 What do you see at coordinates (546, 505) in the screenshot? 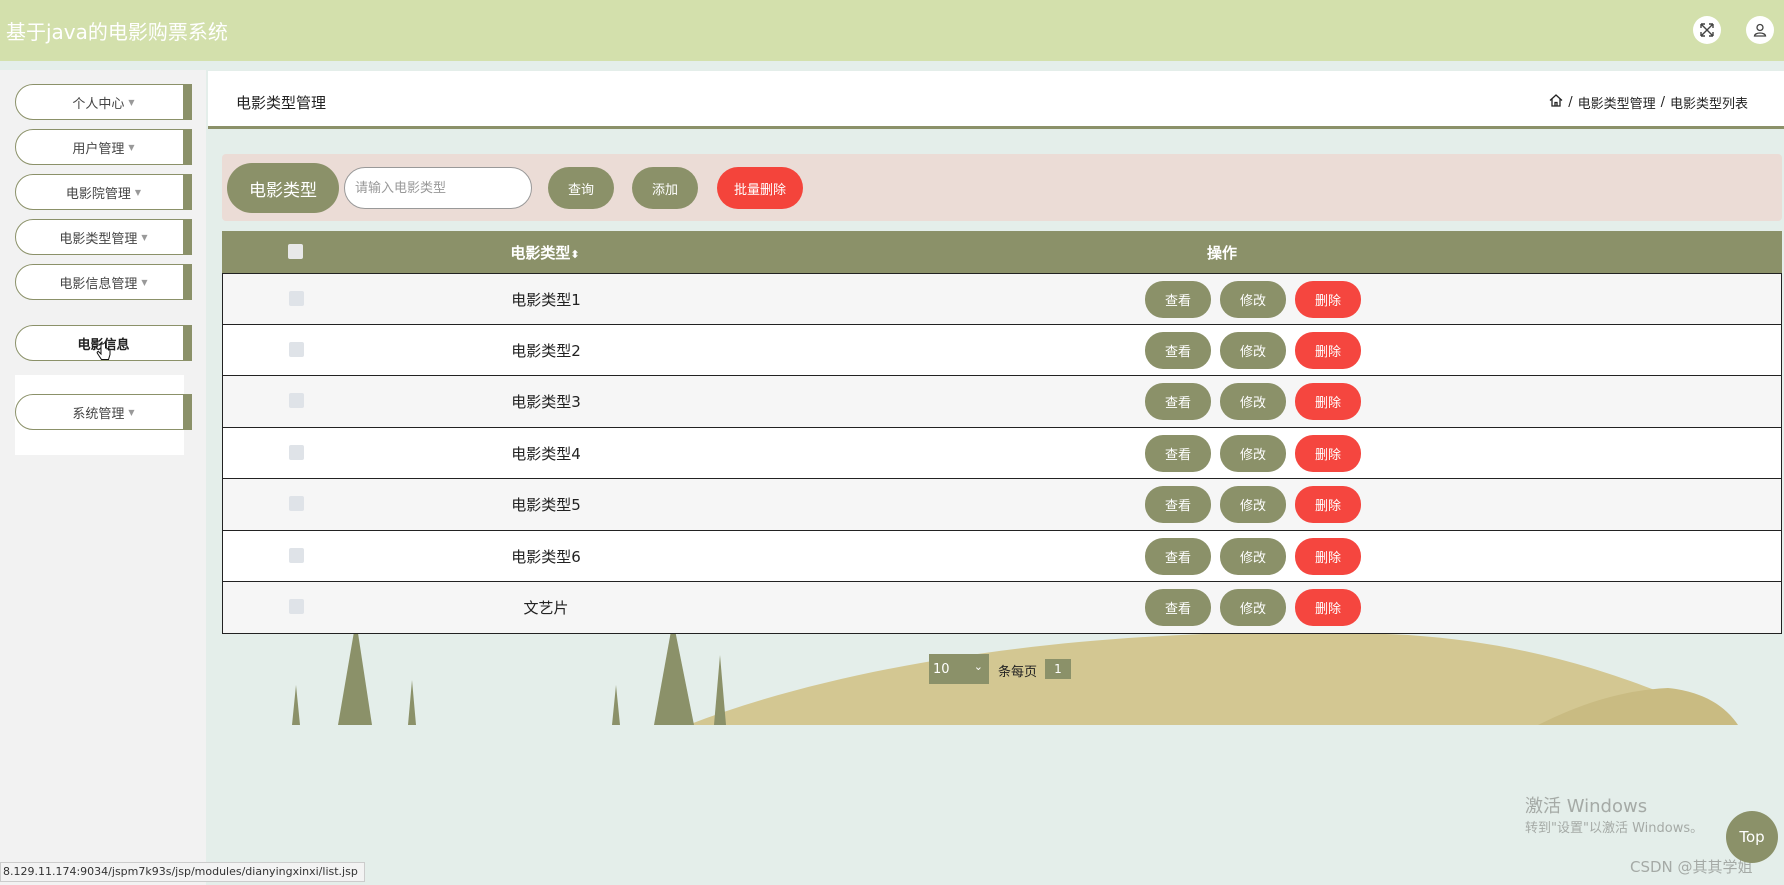
I see `movie-type-cell: 电影类型5` at bounding box center [546, 505].